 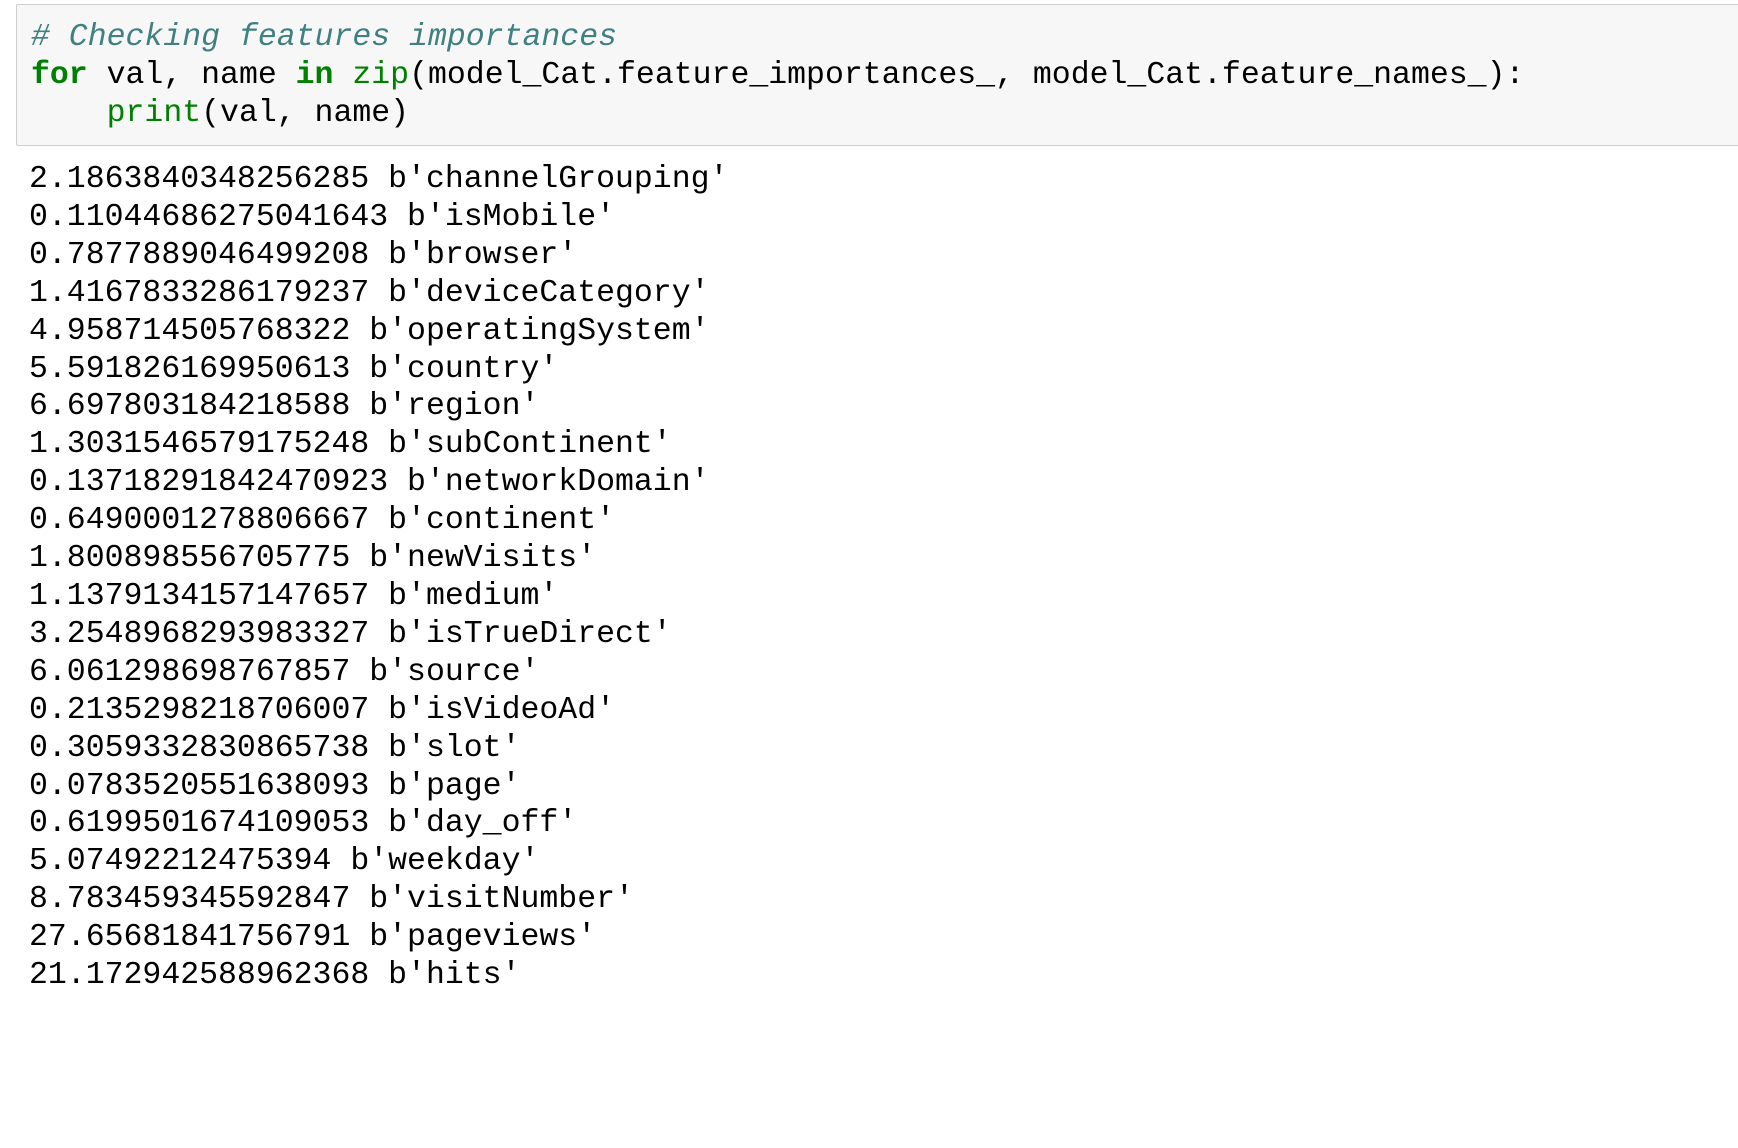 What do you see at coordinates (59, 75) in the screenshot?
I see `keyword-for: for` at bounding box center [59, 75].